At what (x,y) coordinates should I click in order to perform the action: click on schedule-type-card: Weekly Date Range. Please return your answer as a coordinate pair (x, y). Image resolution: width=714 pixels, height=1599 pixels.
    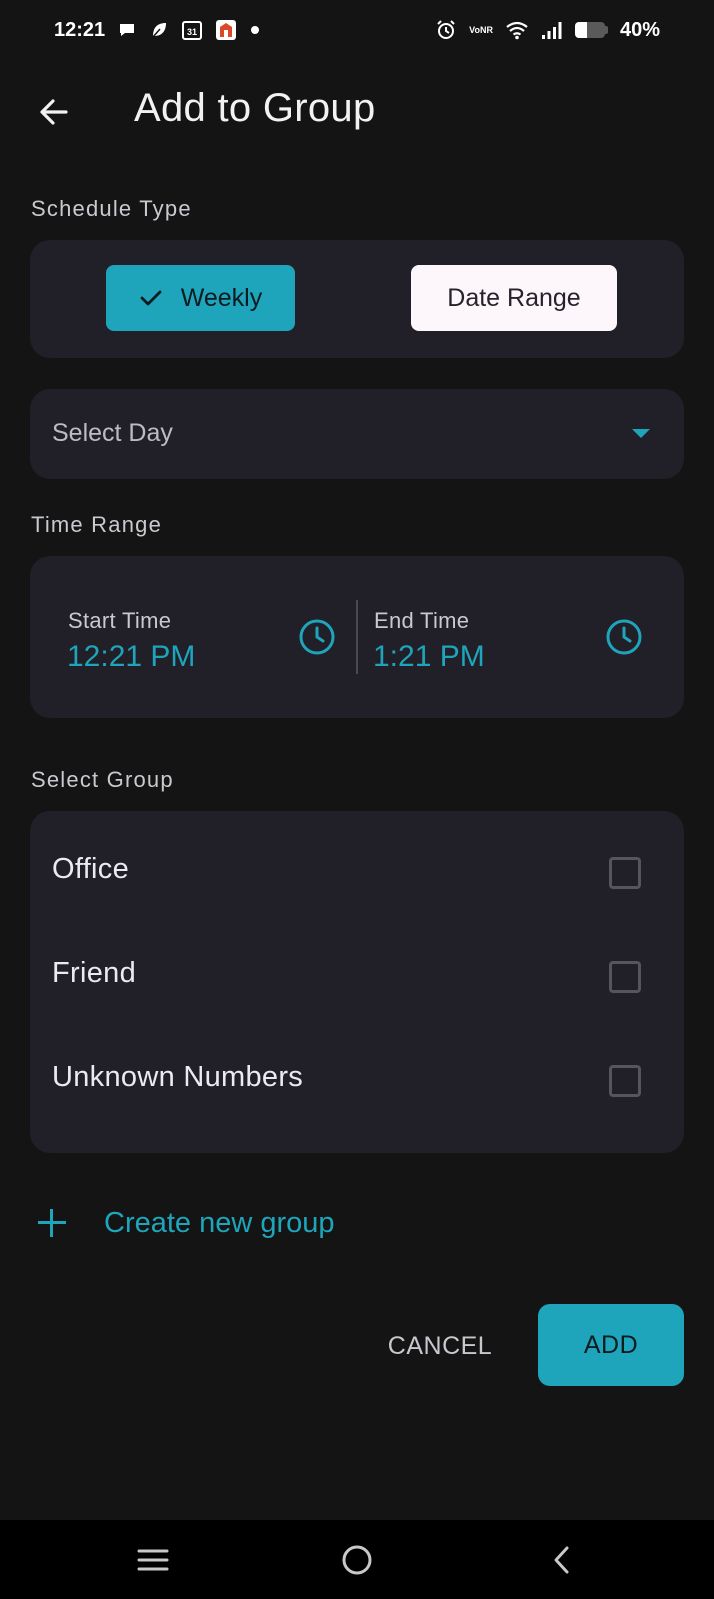
    Looking at the image, I should click on (357, 299).